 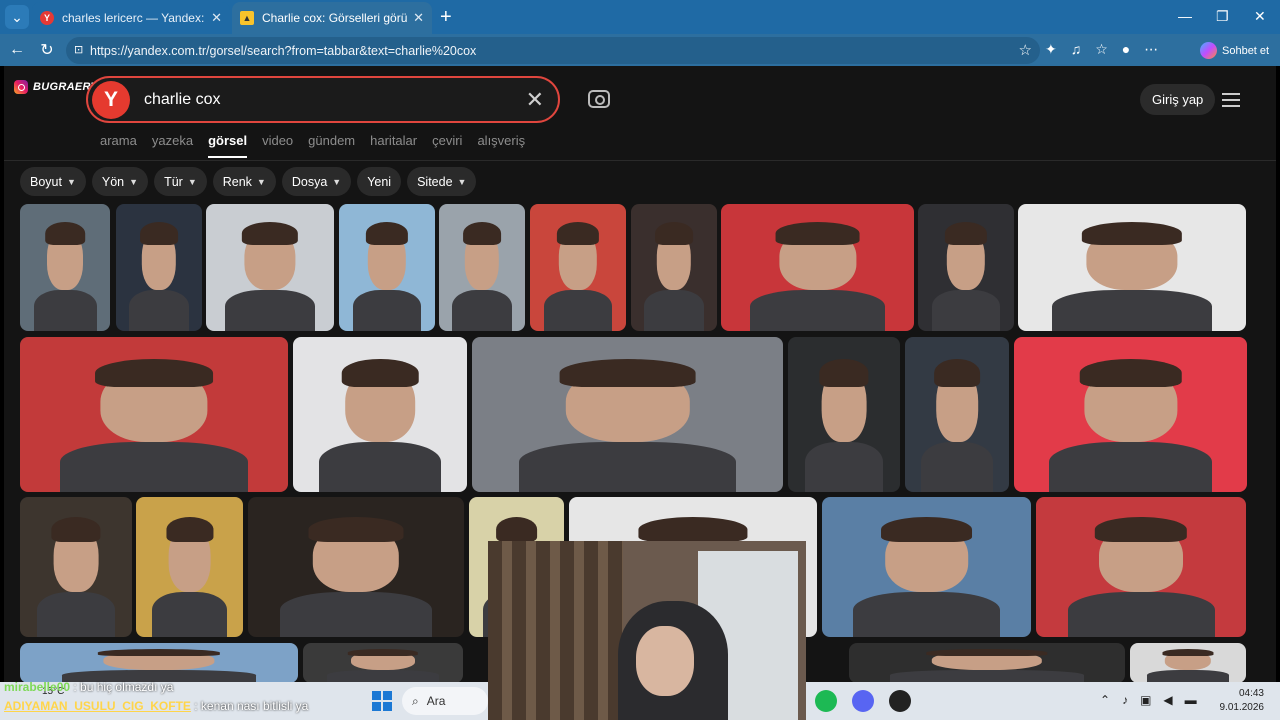 What do you see at coordinates (1025, 50) in the screenshot?
I see `favorite-star-icon: ☆` at bounding box center [1025, 50].